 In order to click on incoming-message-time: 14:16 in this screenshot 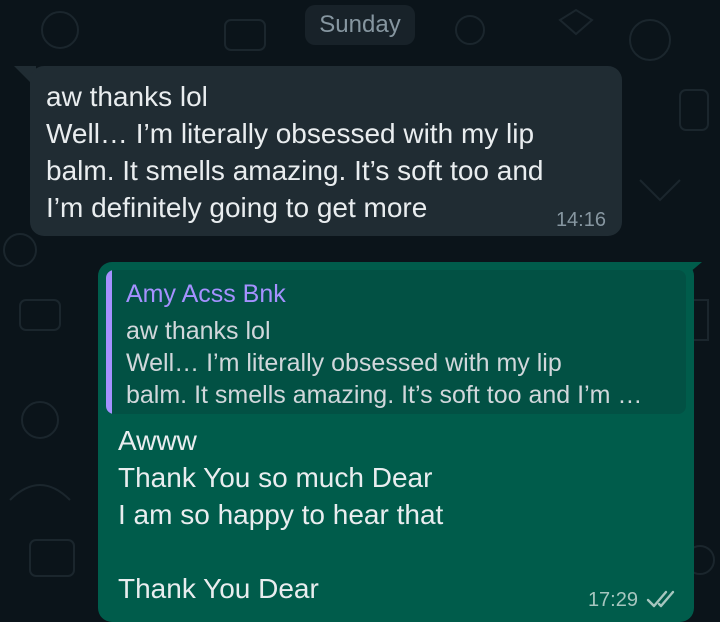, I will do `click(580, 220)`.